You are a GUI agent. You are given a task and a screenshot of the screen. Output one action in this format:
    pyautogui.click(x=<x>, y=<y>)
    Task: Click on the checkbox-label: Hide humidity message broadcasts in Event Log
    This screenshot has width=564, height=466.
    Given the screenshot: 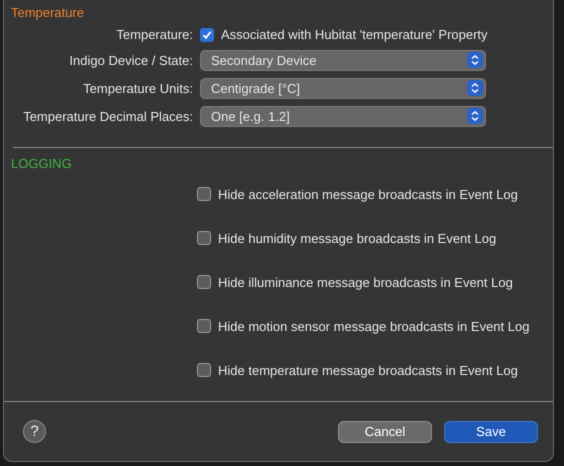 What is the action you would take?
    pyautogui.click(x=357, y=238)
    